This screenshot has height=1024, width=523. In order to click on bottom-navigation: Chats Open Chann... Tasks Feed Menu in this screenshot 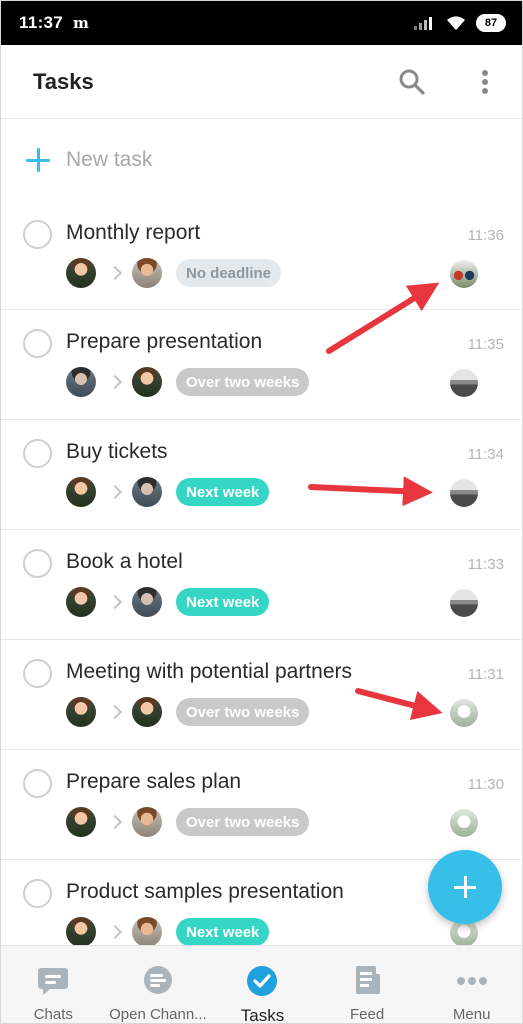, I will do `click(261, 984)`.